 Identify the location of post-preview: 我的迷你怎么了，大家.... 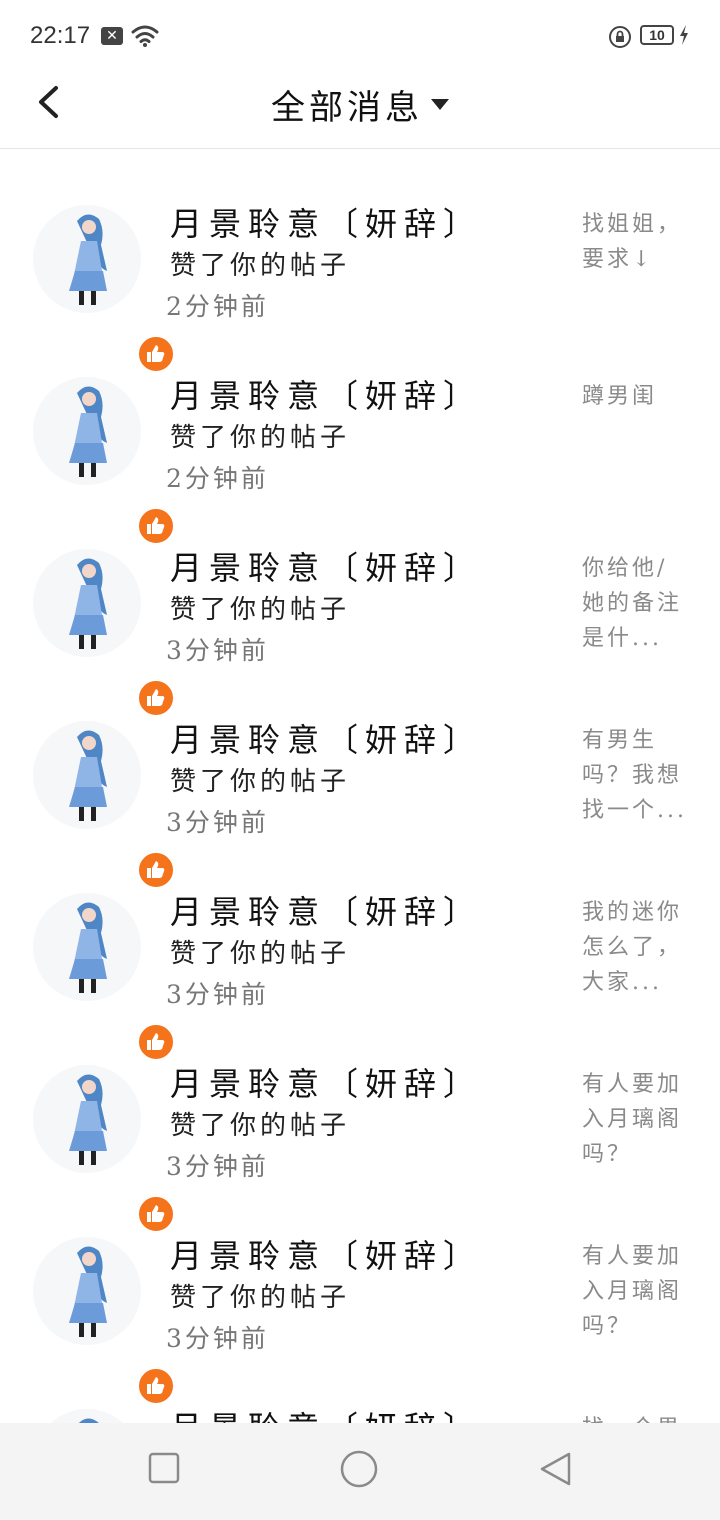
(637, 947).